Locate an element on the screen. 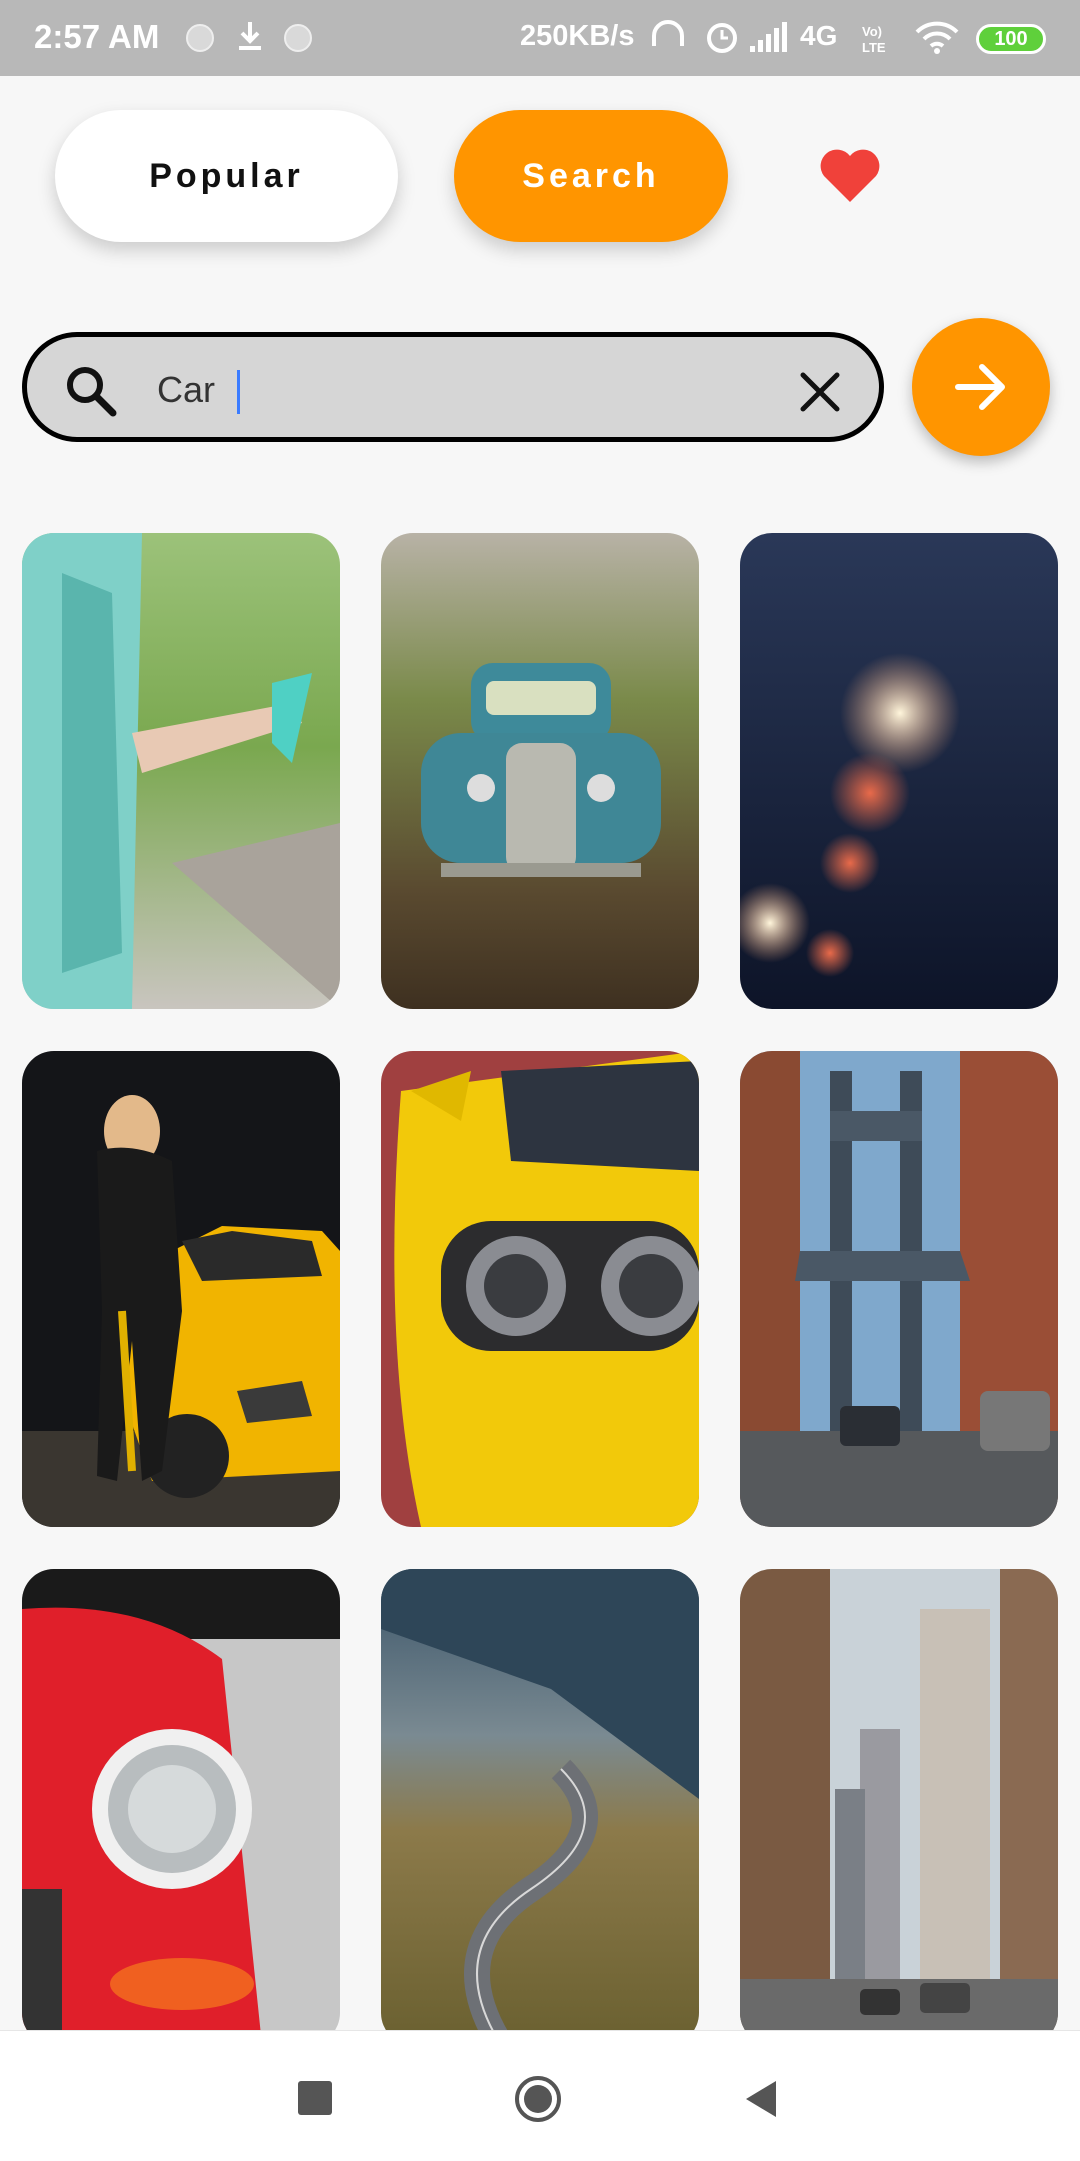  heart-icon is located at coordinates (850, 176).